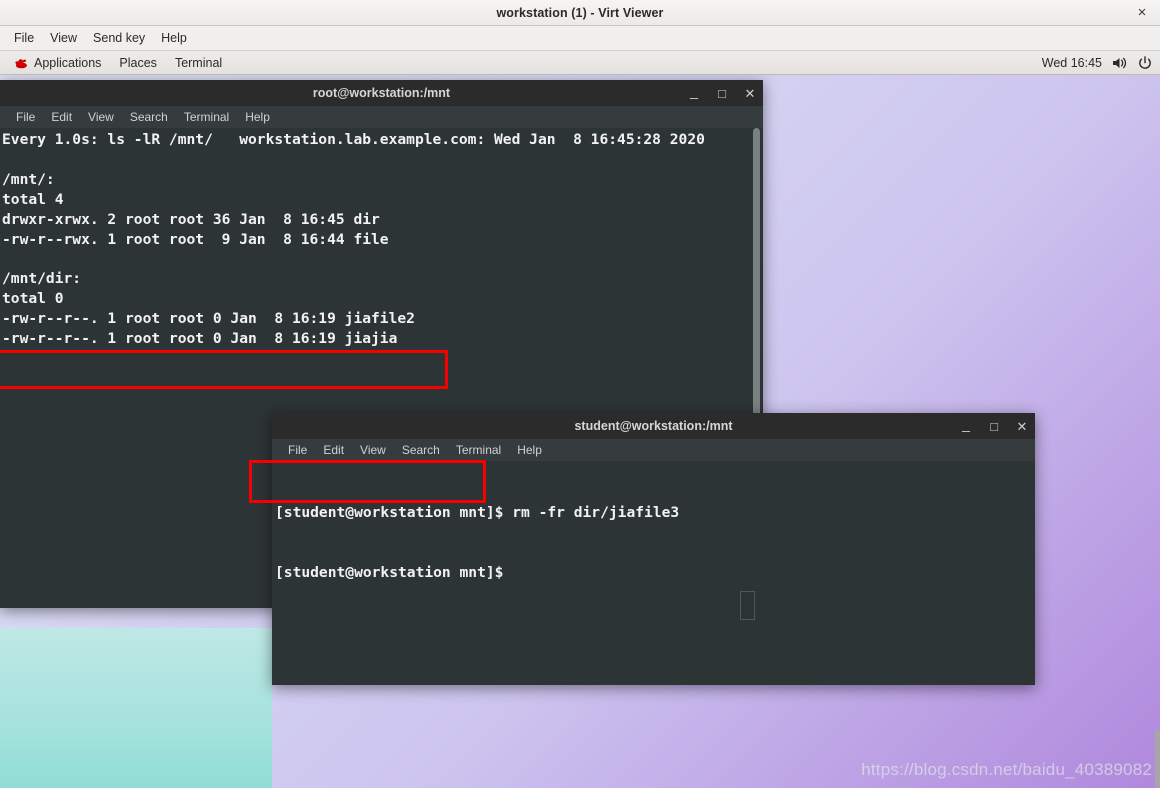  What do you see at coordinates (747, 605) in the screenshot?
I see `terminal-student-cursor-box` at bounding box center [747, 605].